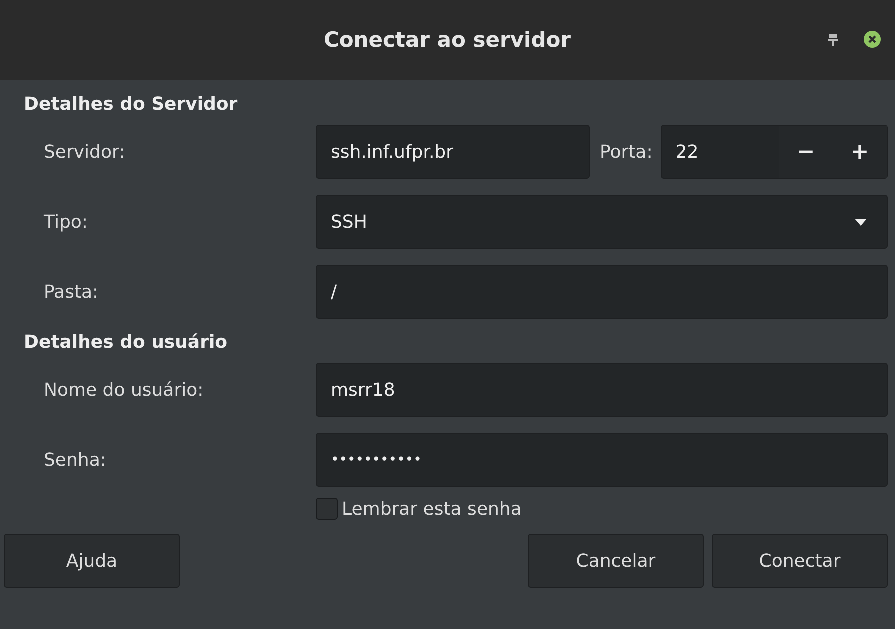  What do you see at coordinates (602, 292) in the screenshot?
I see `input-field: /` at bounding box center [602, 292].